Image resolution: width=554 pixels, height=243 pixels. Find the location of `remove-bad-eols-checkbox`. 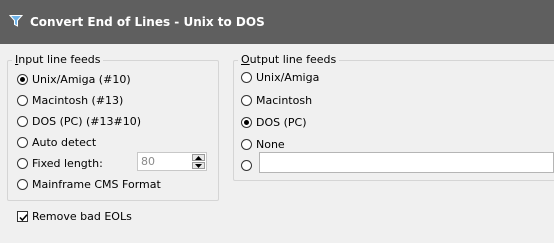

remove-bad-eols-checkbox is located at coordinates (22, 216).